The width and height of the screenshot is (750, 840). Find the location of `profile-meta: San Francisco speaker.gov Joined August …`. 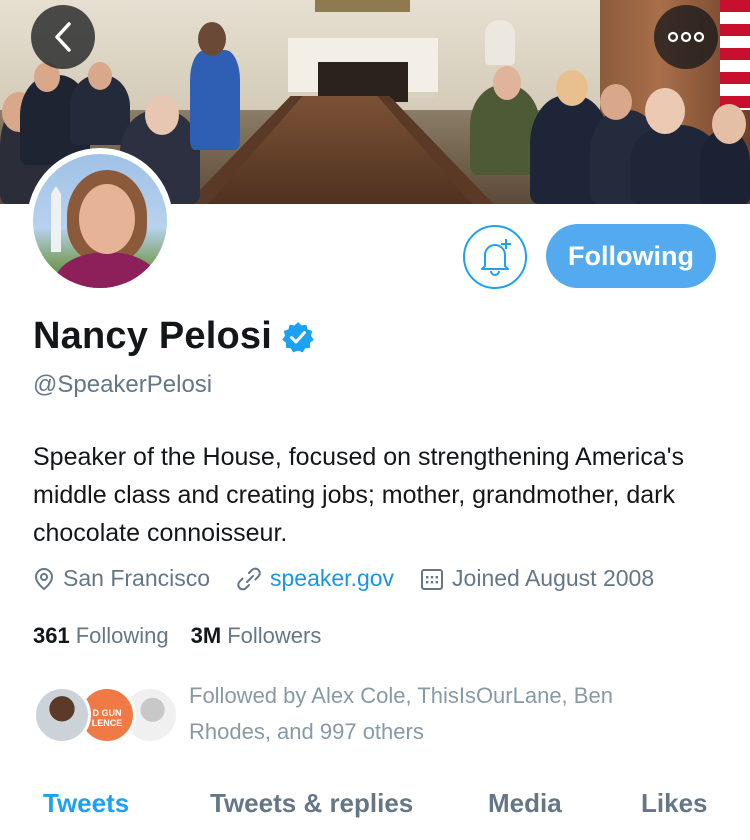

profile-meta: San Francisco speaker.gov Joined August … is located at coordinates (356, 578).